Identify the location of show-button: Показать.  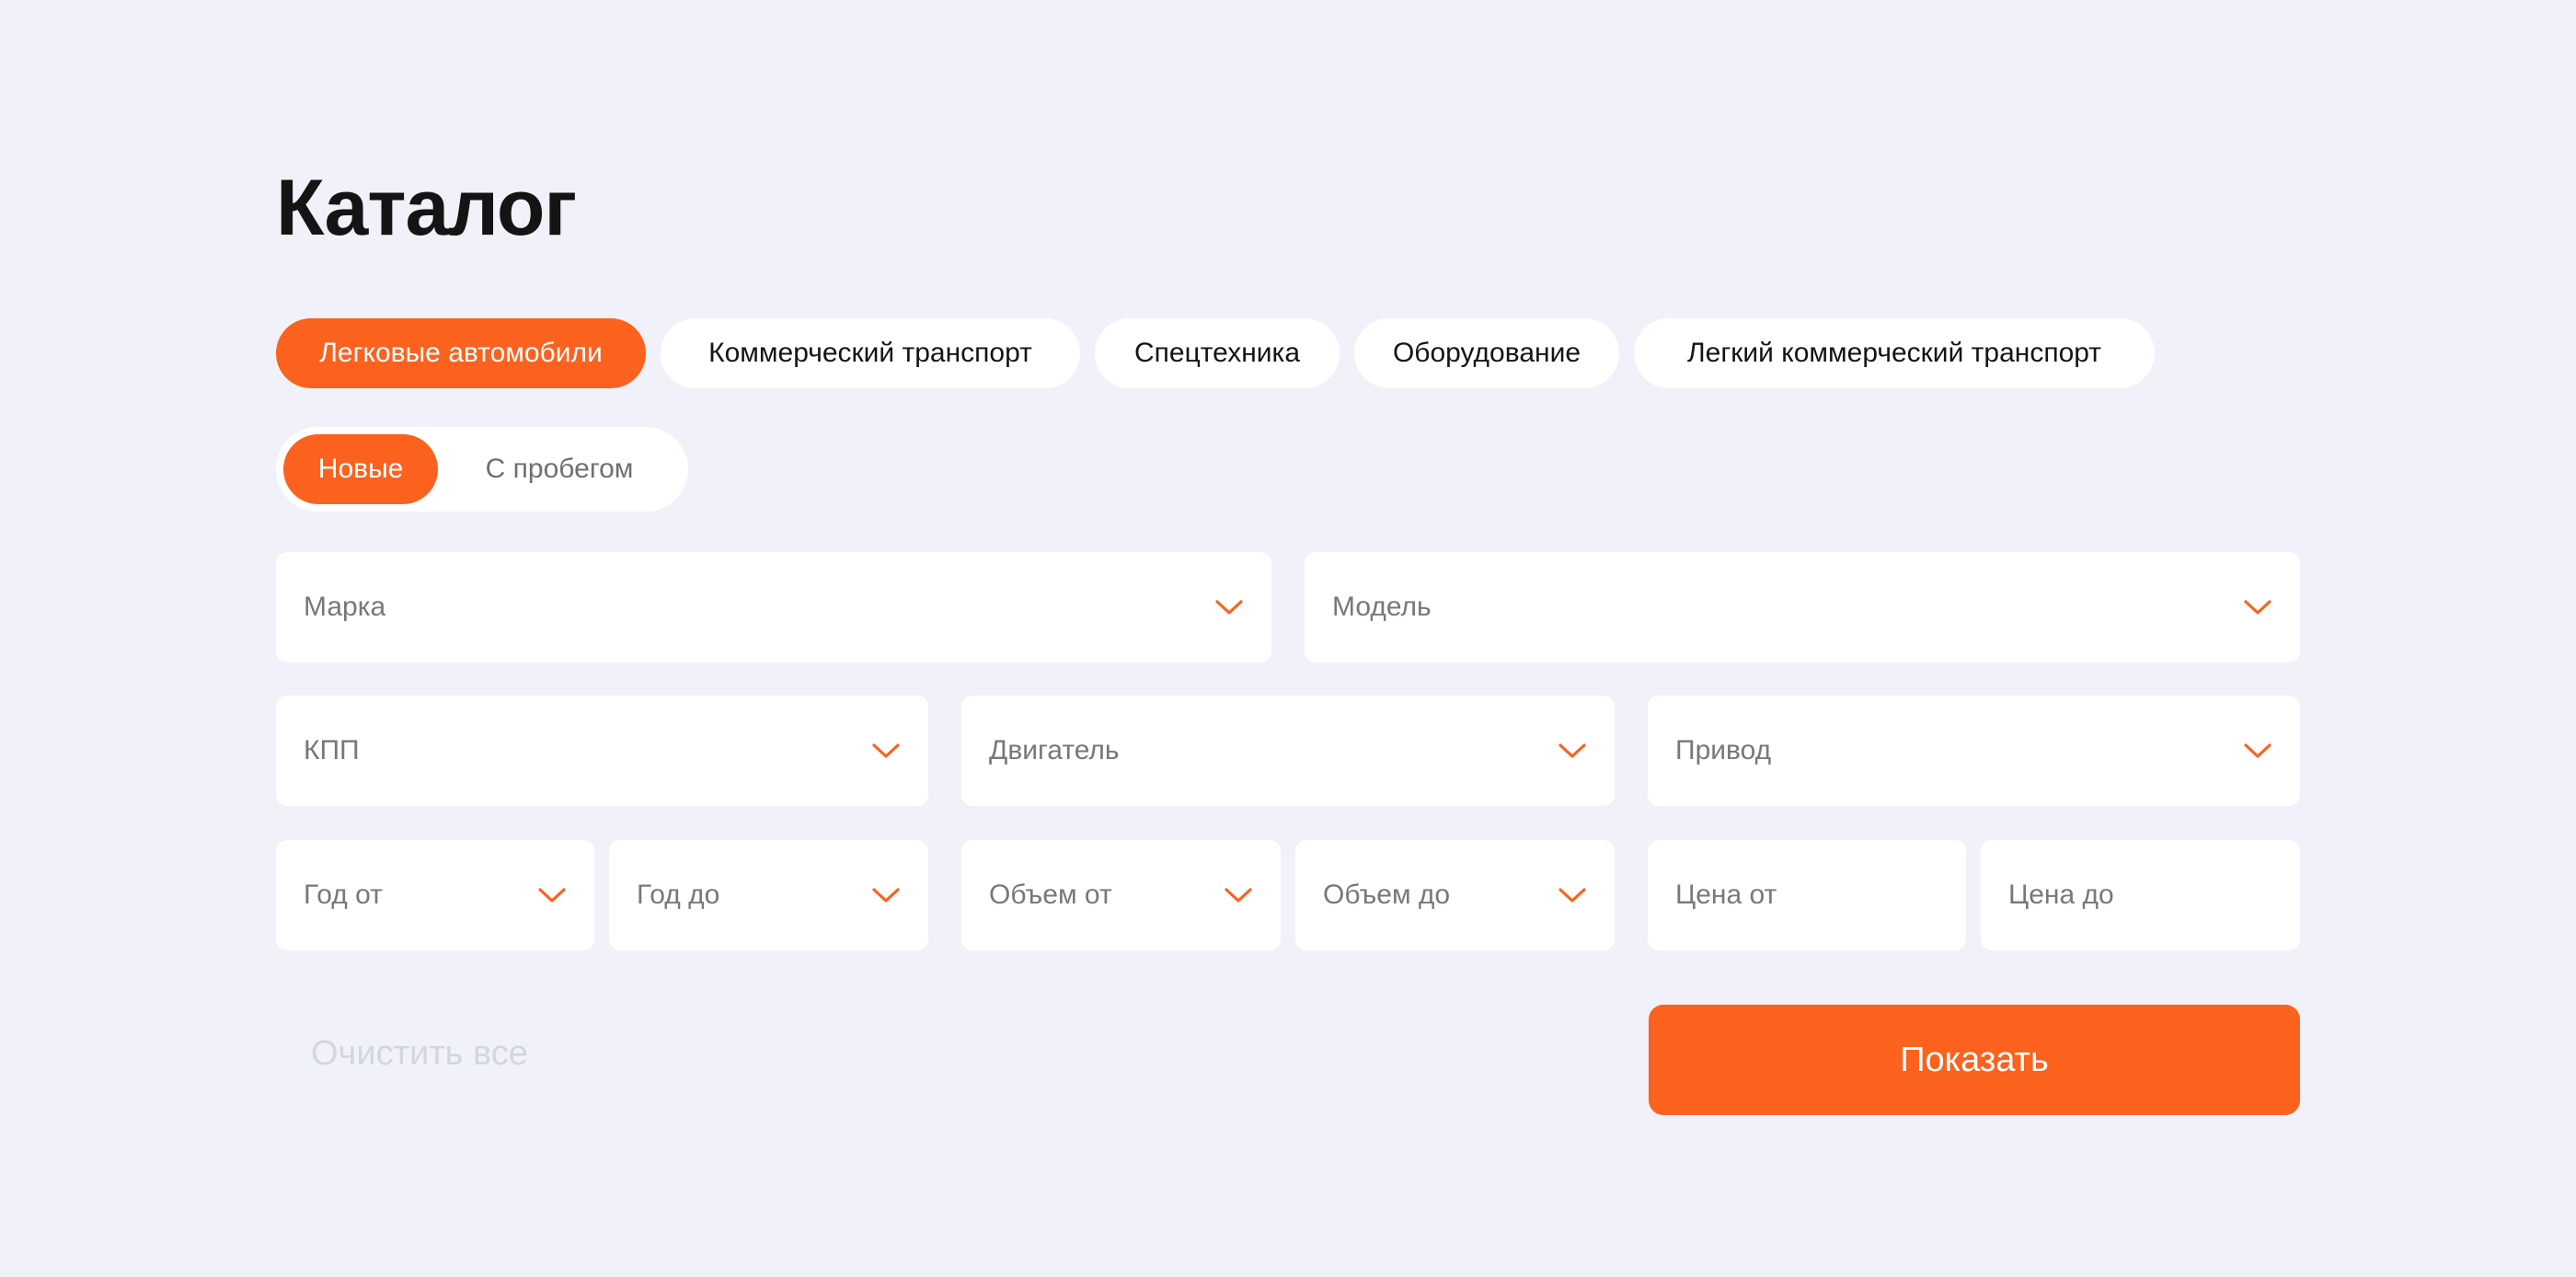
(1974, 1060).